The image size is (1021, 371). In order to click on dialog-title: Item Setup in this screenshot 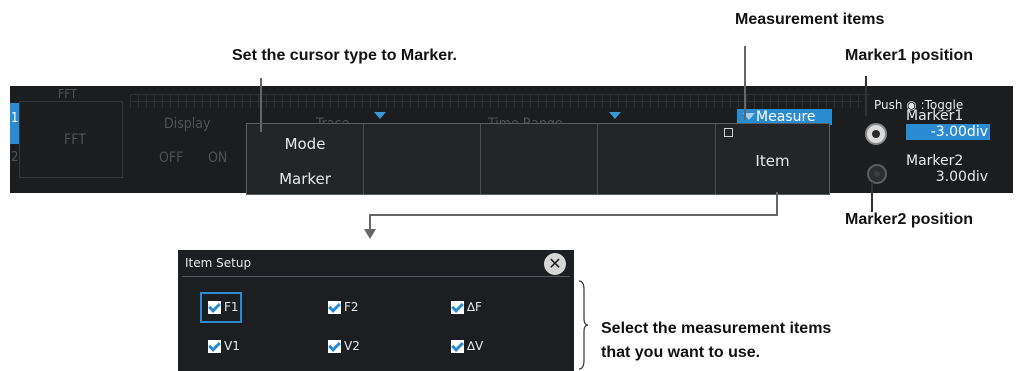, I will do `click(218, 263)`.